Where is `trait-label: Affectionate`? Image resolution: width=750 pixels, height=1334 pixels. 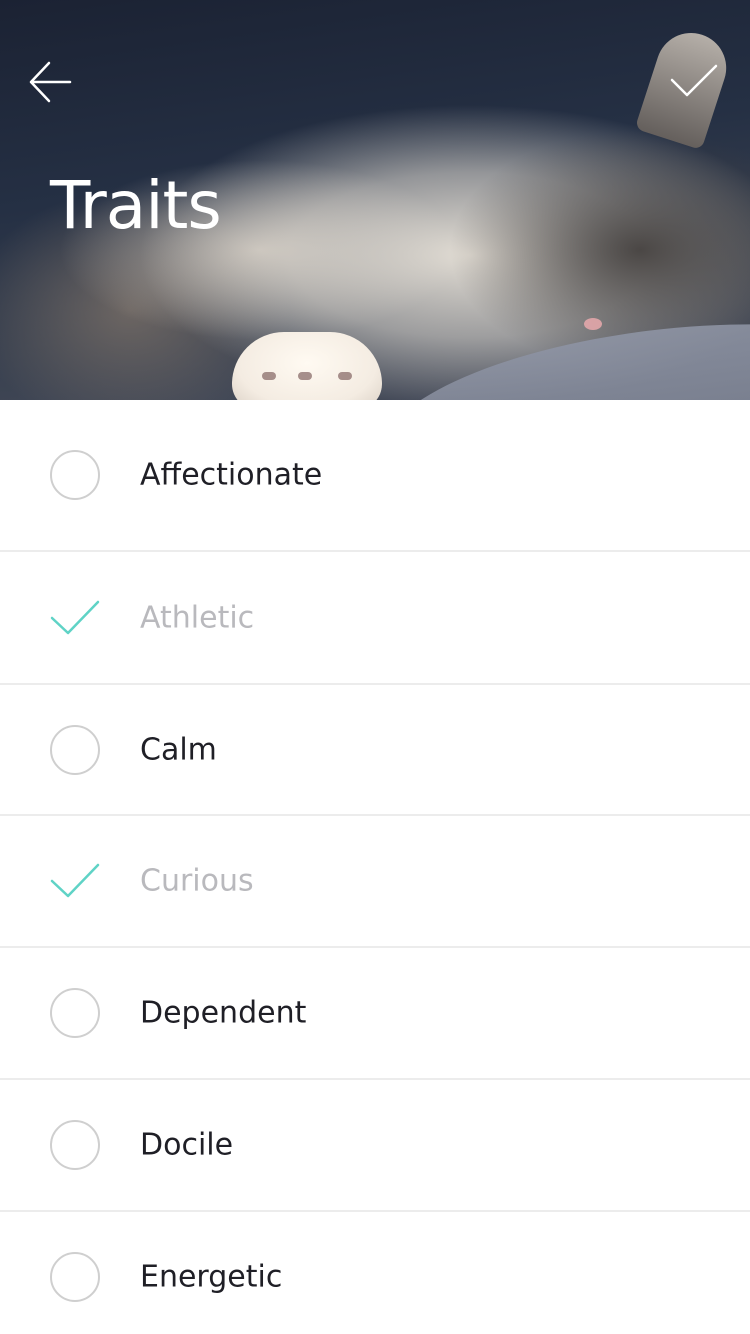
trait-label: Affectionate is located at coordinates (231, 475).